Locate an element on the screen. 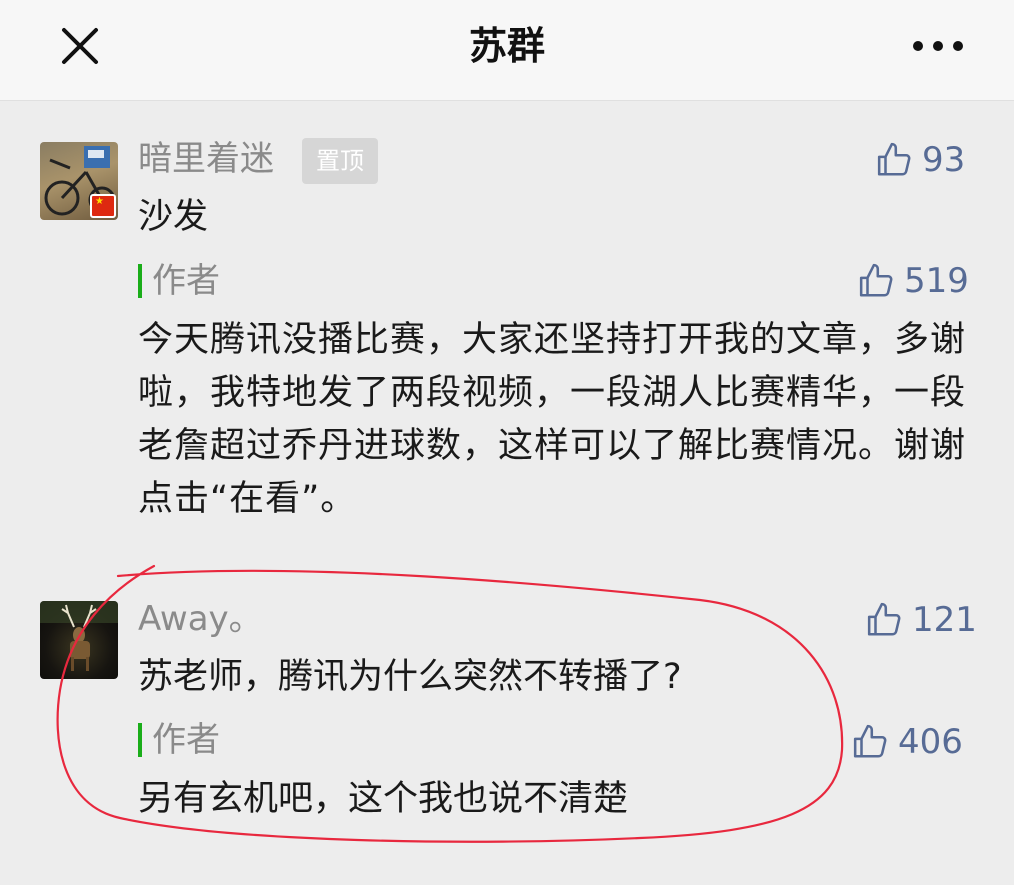  like-count: 406 is located at coordinates (930, 742).